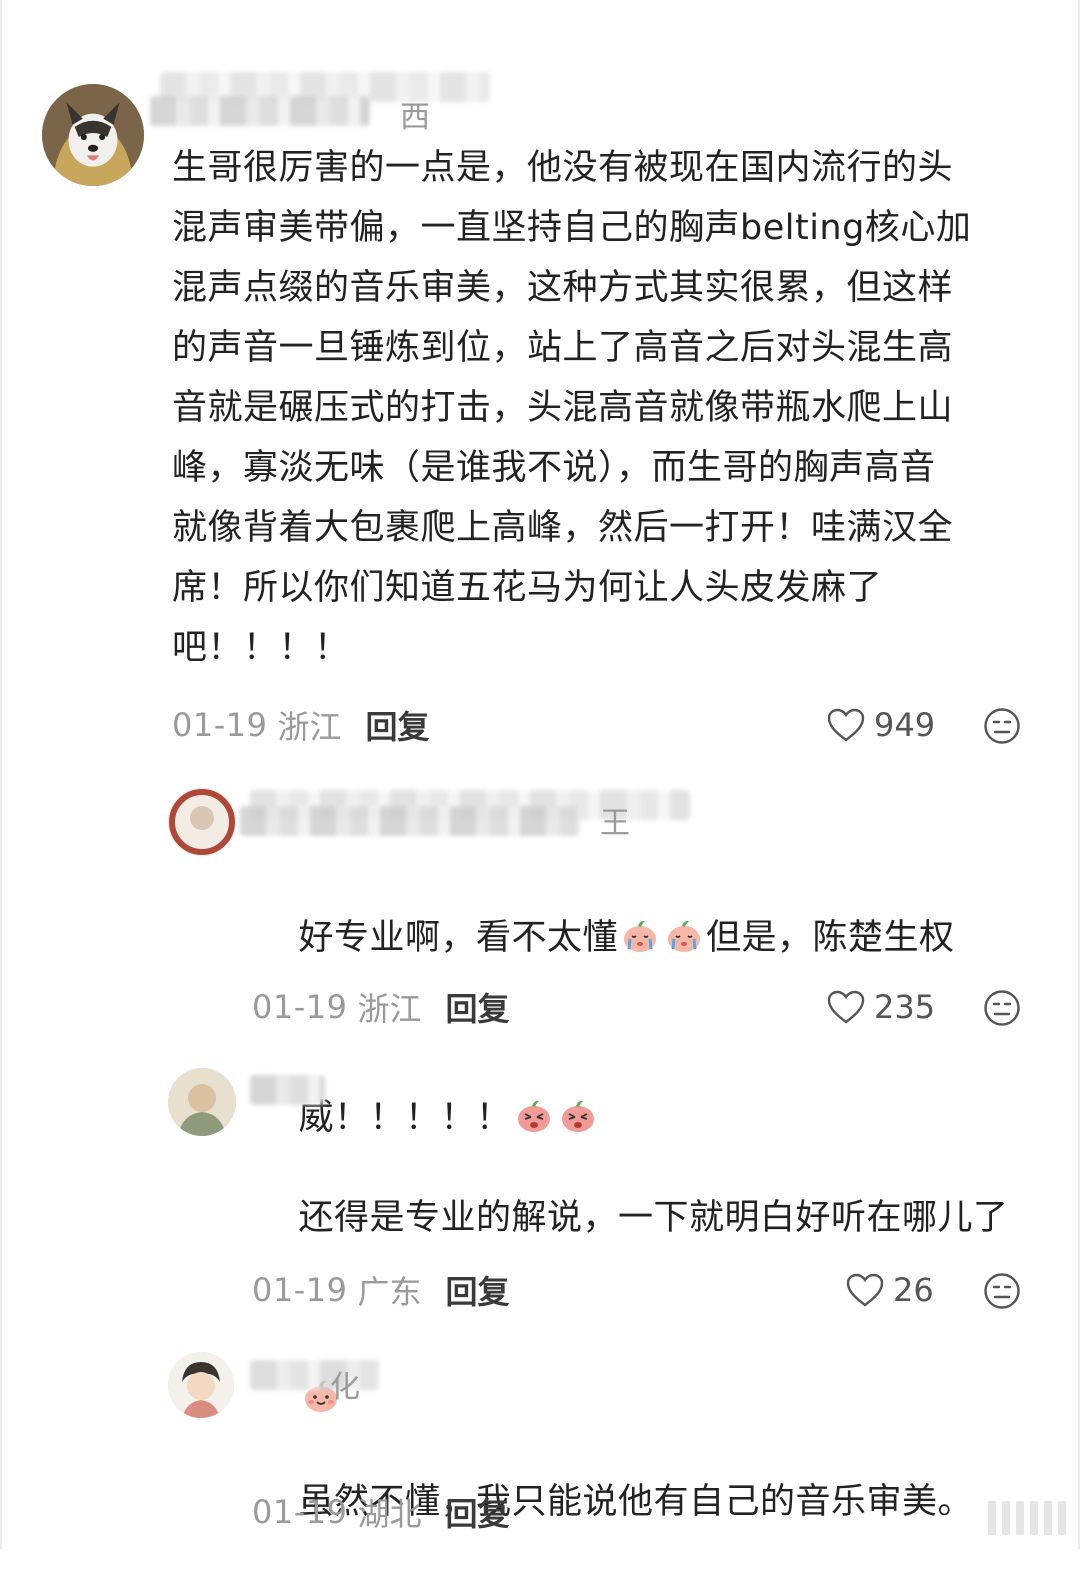 The height and width of the screenshot is (1592, 1080). I want to click on like-count: 26, so click(913, 1290).